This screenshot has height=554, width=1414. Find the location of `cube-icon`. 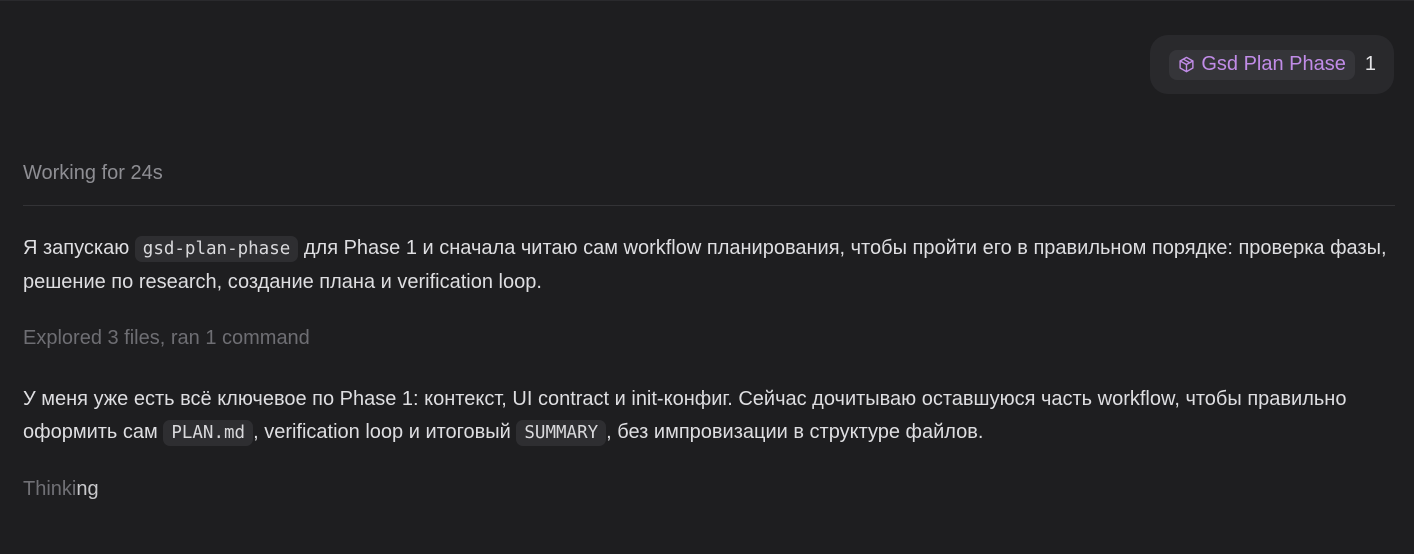

cube-icon is located at coordinates (1186, 64).